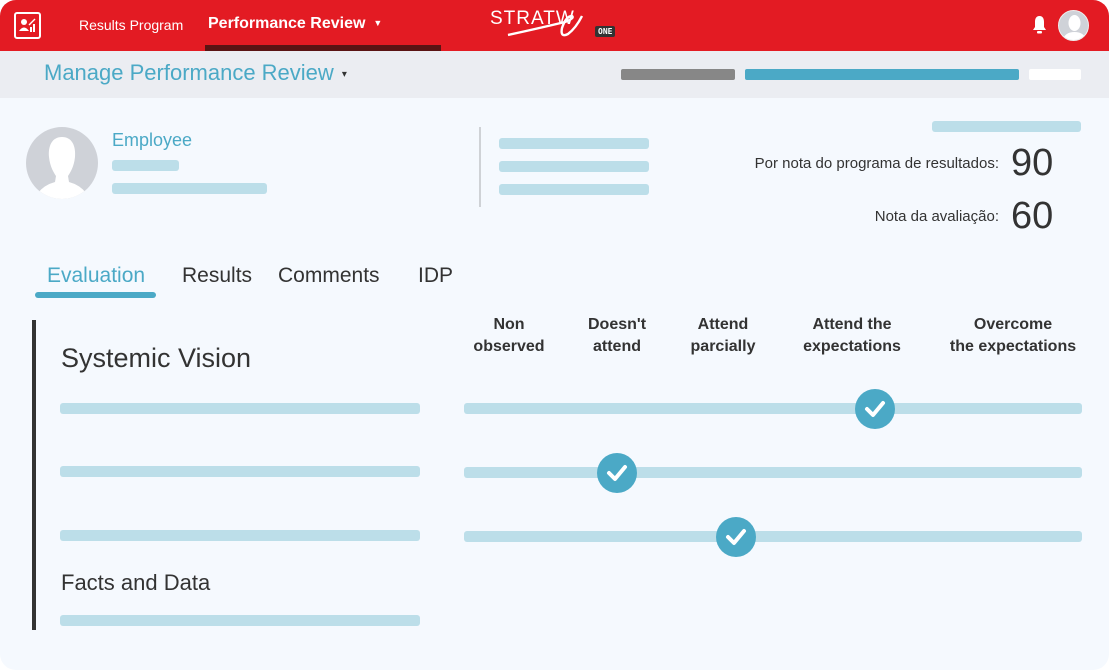 This screenshot has width=1109, height=670. Describe the element at coordinates (554, 74) in the screenshot. I see `page-header: Manage Performance Review ▾` at that location.